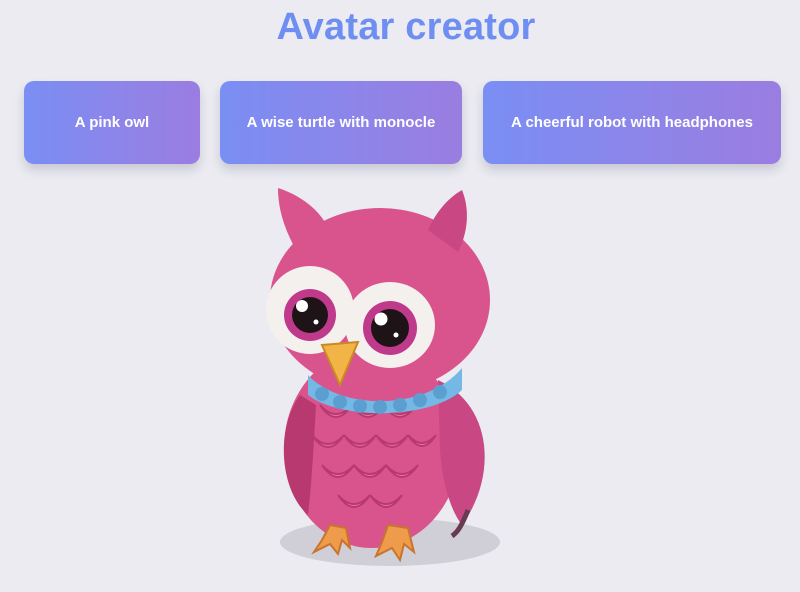  I want to click on prompt-button-label: A wise turtle with monocle, so click(341, 122).